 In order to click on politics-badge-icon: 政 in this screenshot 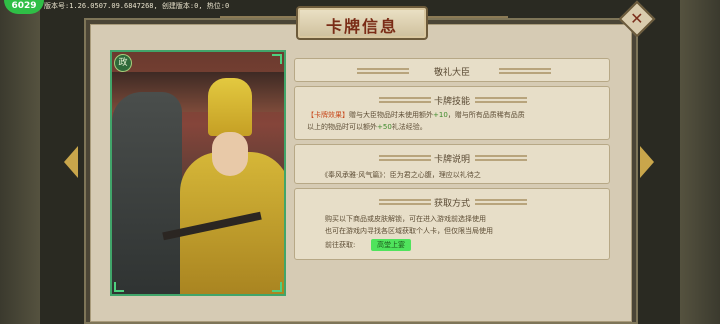, I will do `click(123, 63)`.